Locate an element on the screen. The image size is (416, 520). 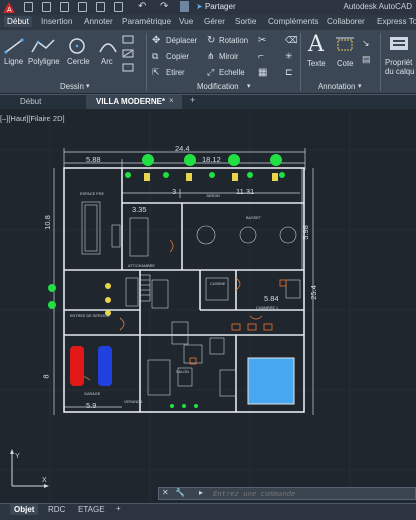
tab-complements: Compléments is located at coordinates (293, 21).